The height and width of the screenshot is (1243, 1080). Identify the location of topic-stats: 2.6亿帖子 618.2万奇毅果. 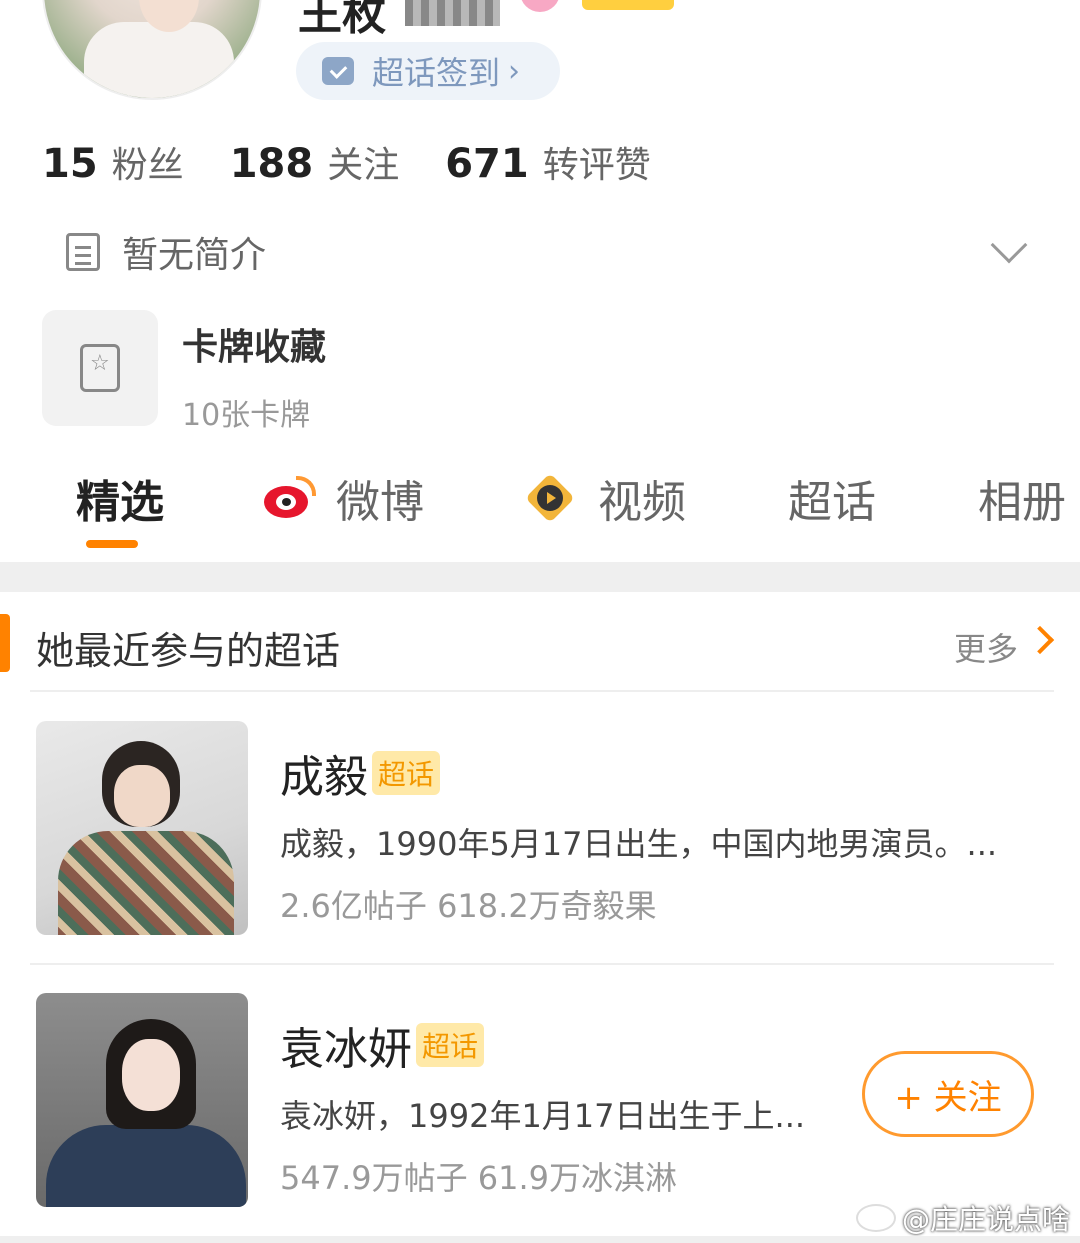
(468, 906).